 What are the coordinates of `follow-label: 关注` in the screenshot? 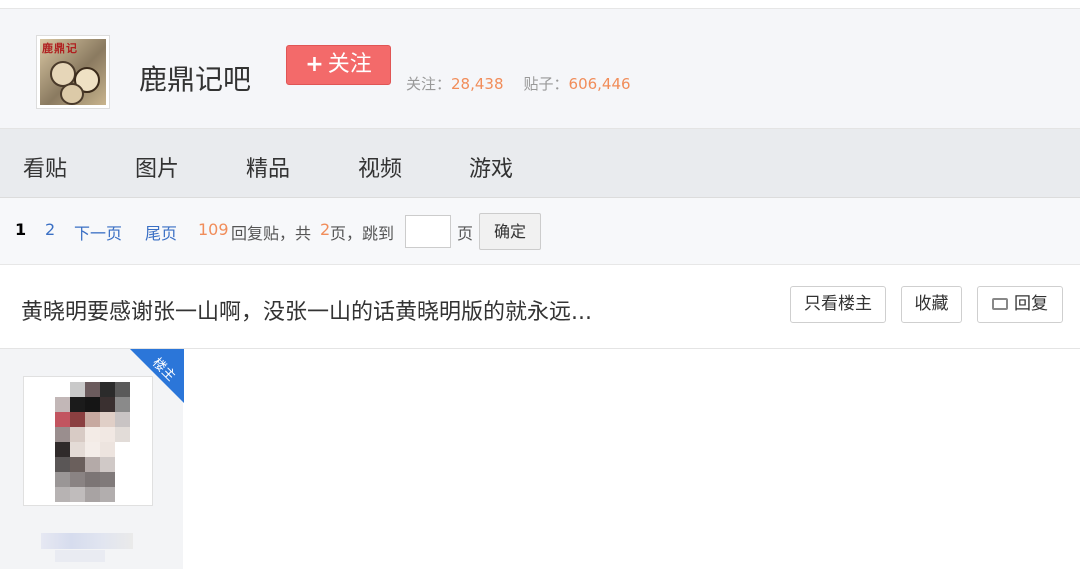 It's located at (349, 64).